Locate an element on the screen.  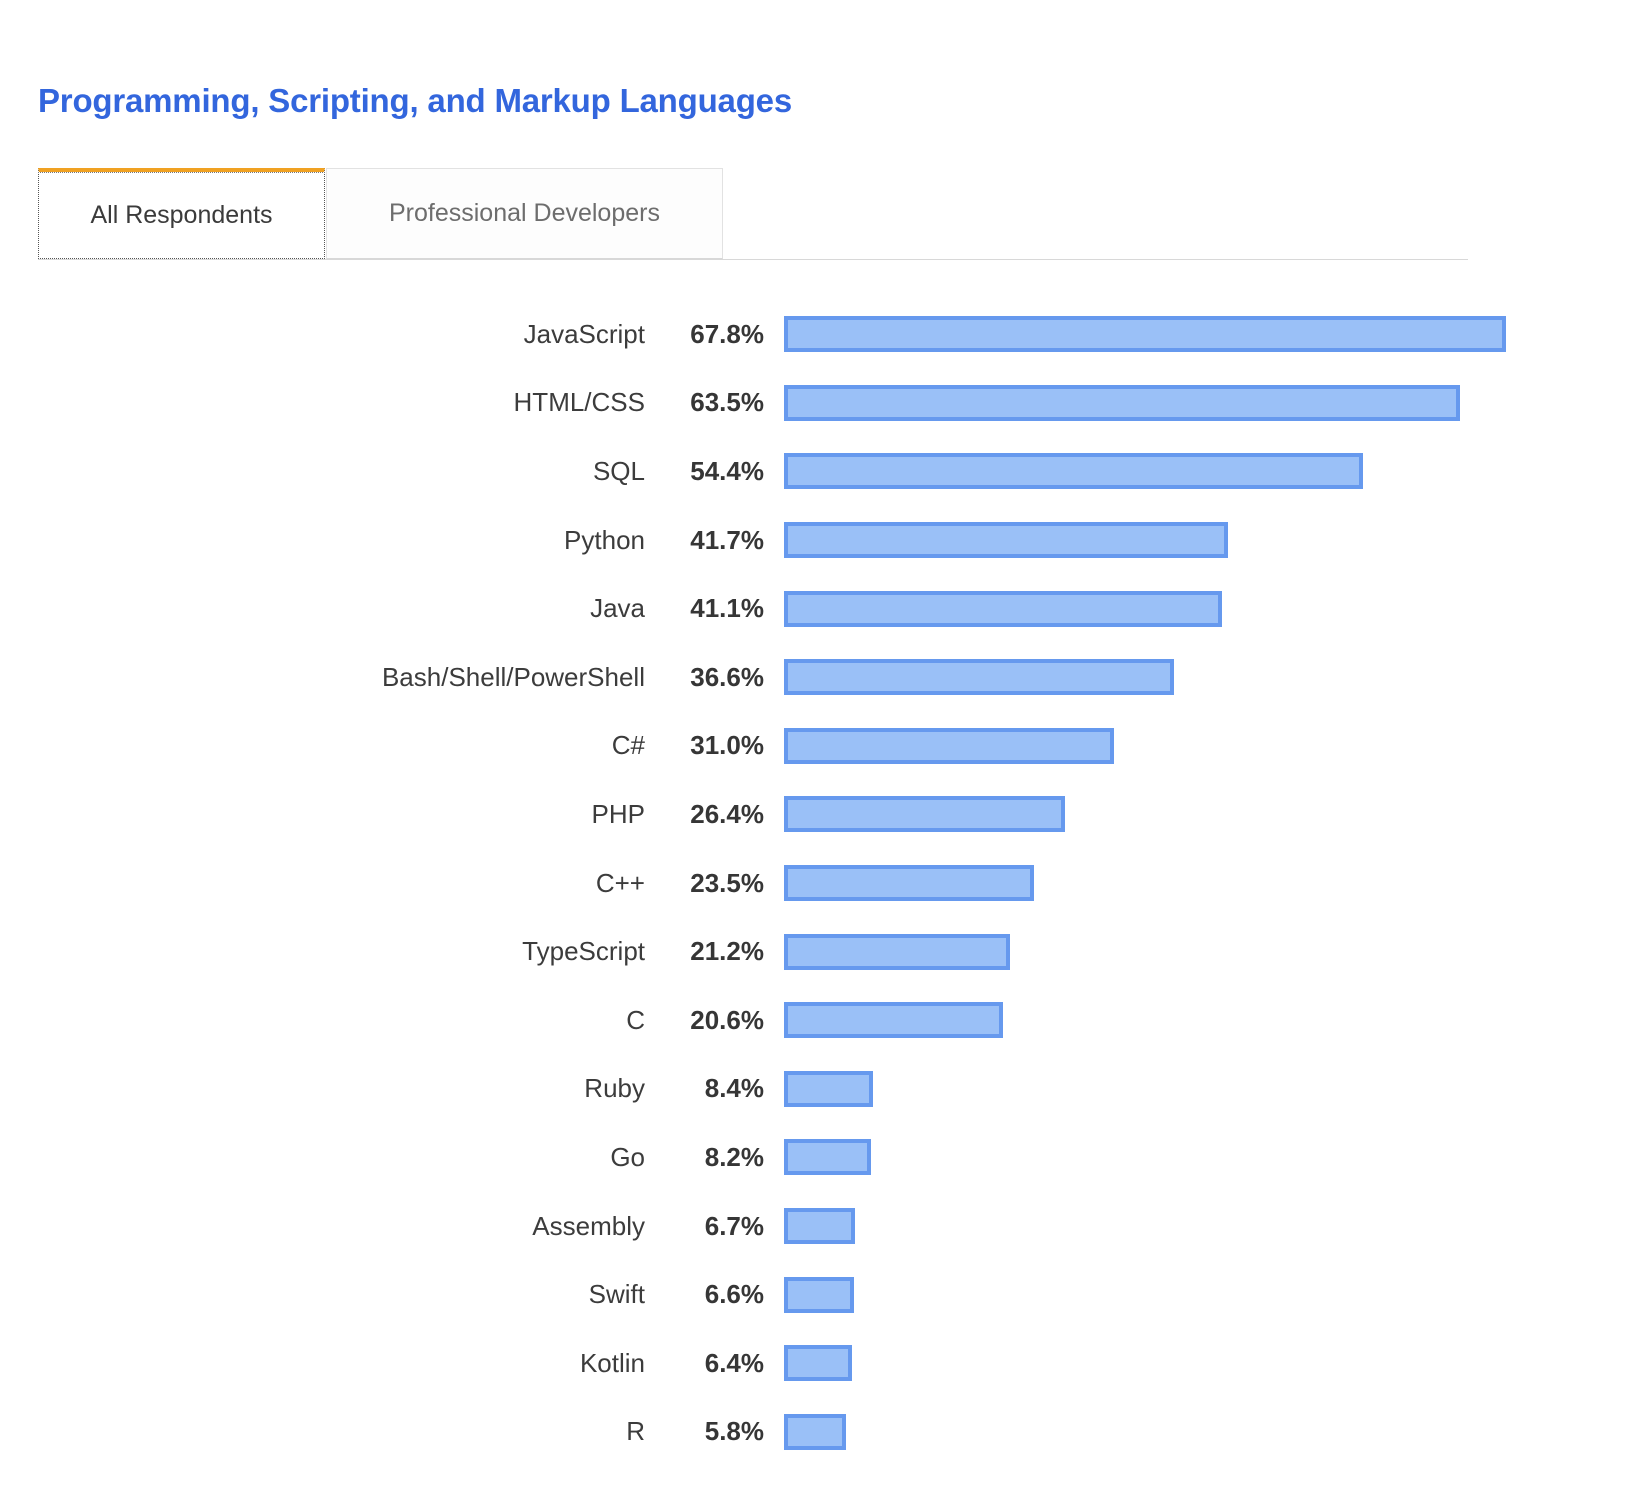
bar-row: HTML/CSS 63.5% is located at coordinates (815, 403).